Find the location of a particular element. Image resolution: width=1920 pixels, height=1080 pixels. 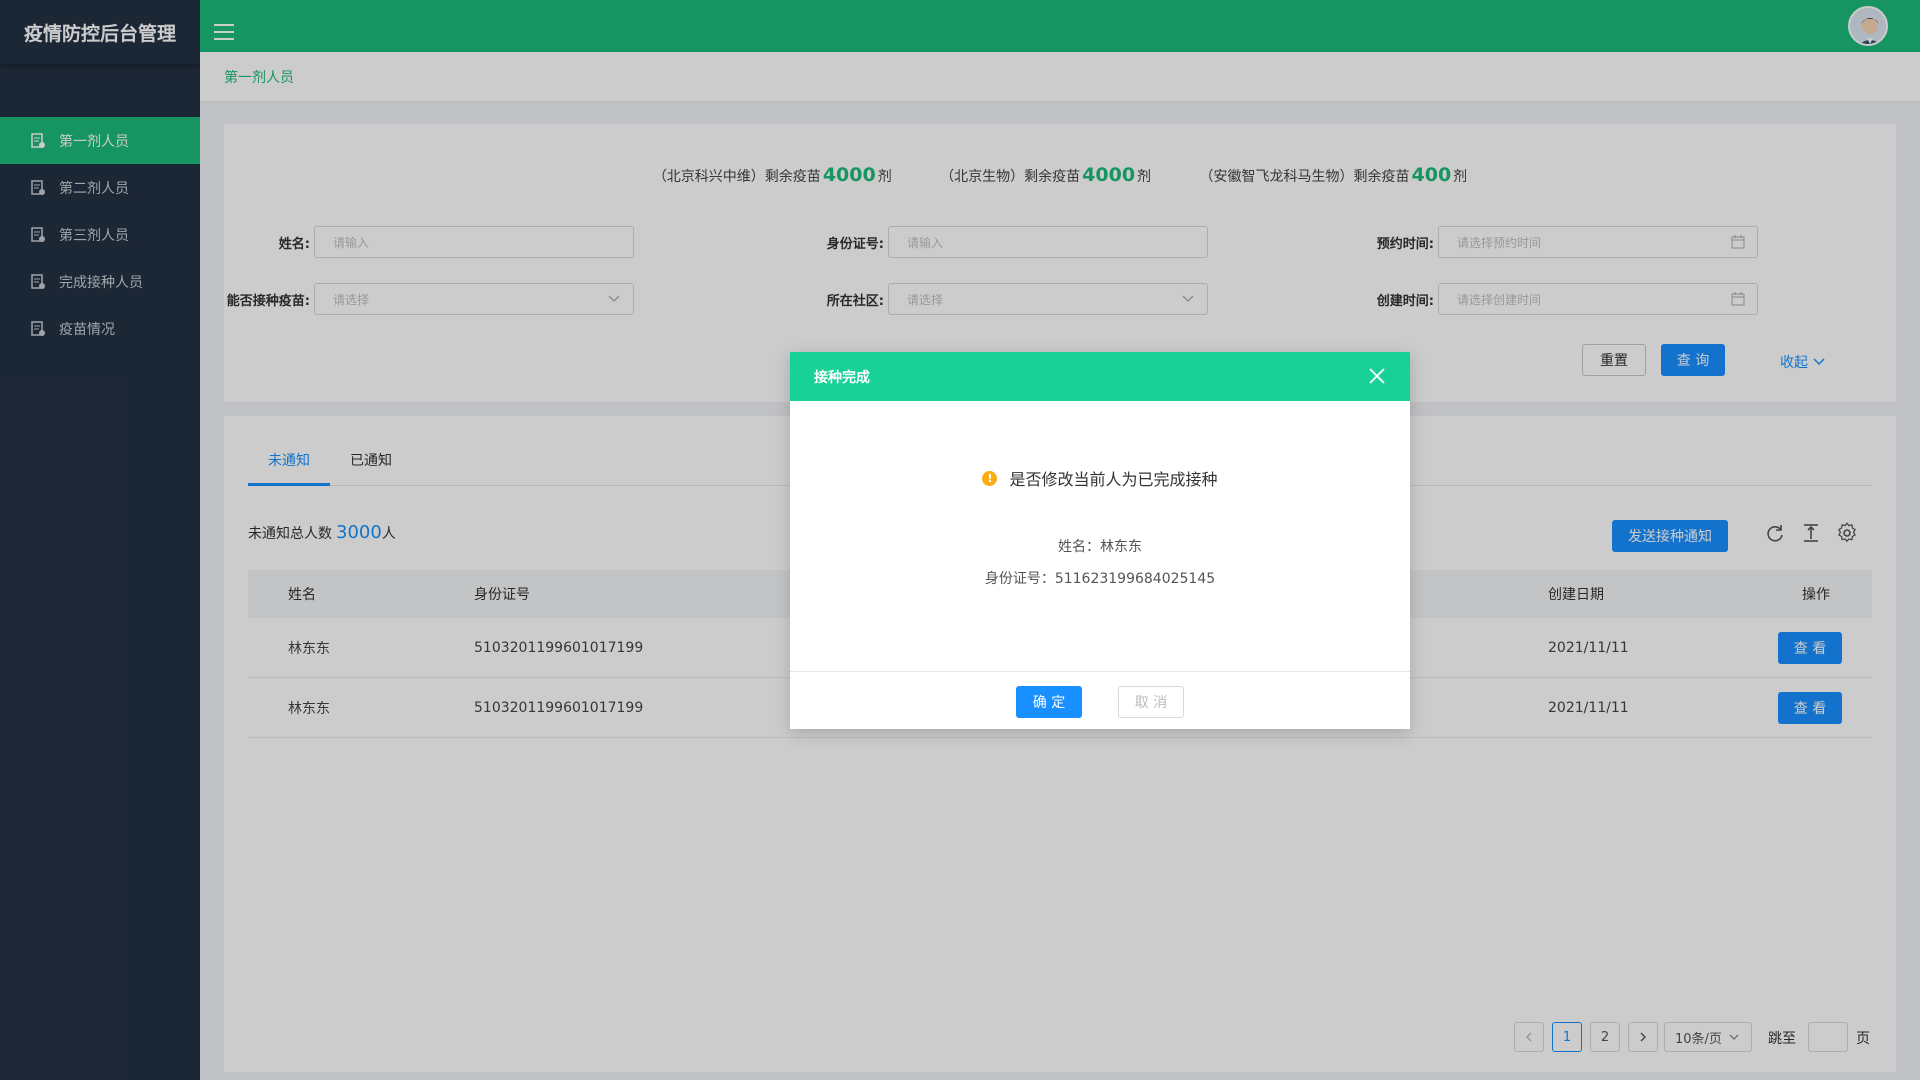

modal-message: ! 是否修改当前人为已完成接种 is located at coordinates (1100, 478).